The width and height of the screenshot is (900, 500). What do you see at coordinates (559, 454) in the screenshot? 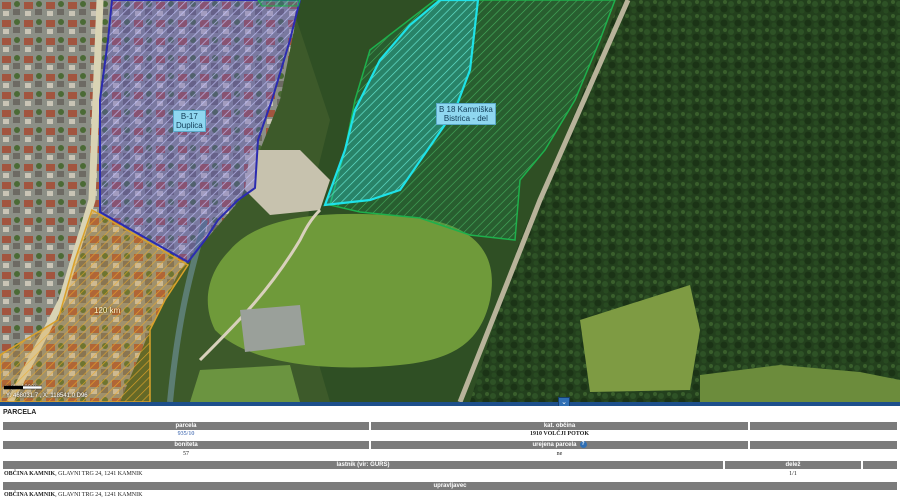
I see `value-urejena-parcela: ne` at bounding box center [559, 454].